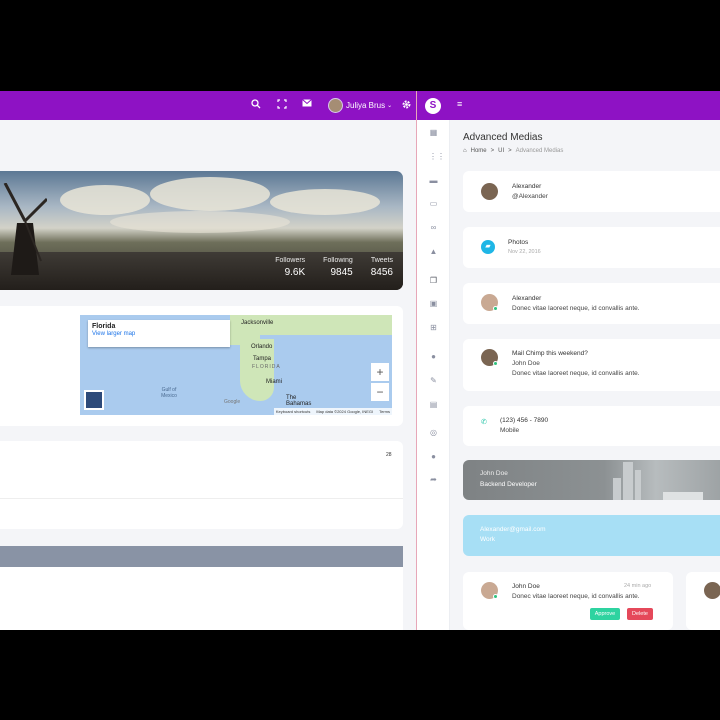 This screenshot has width=720, height=720. What do you see at coordinates (550, 353) in the screenshot?
I see `media-title: Mail Chimp this weekend?` at bounding box center [550, 353].